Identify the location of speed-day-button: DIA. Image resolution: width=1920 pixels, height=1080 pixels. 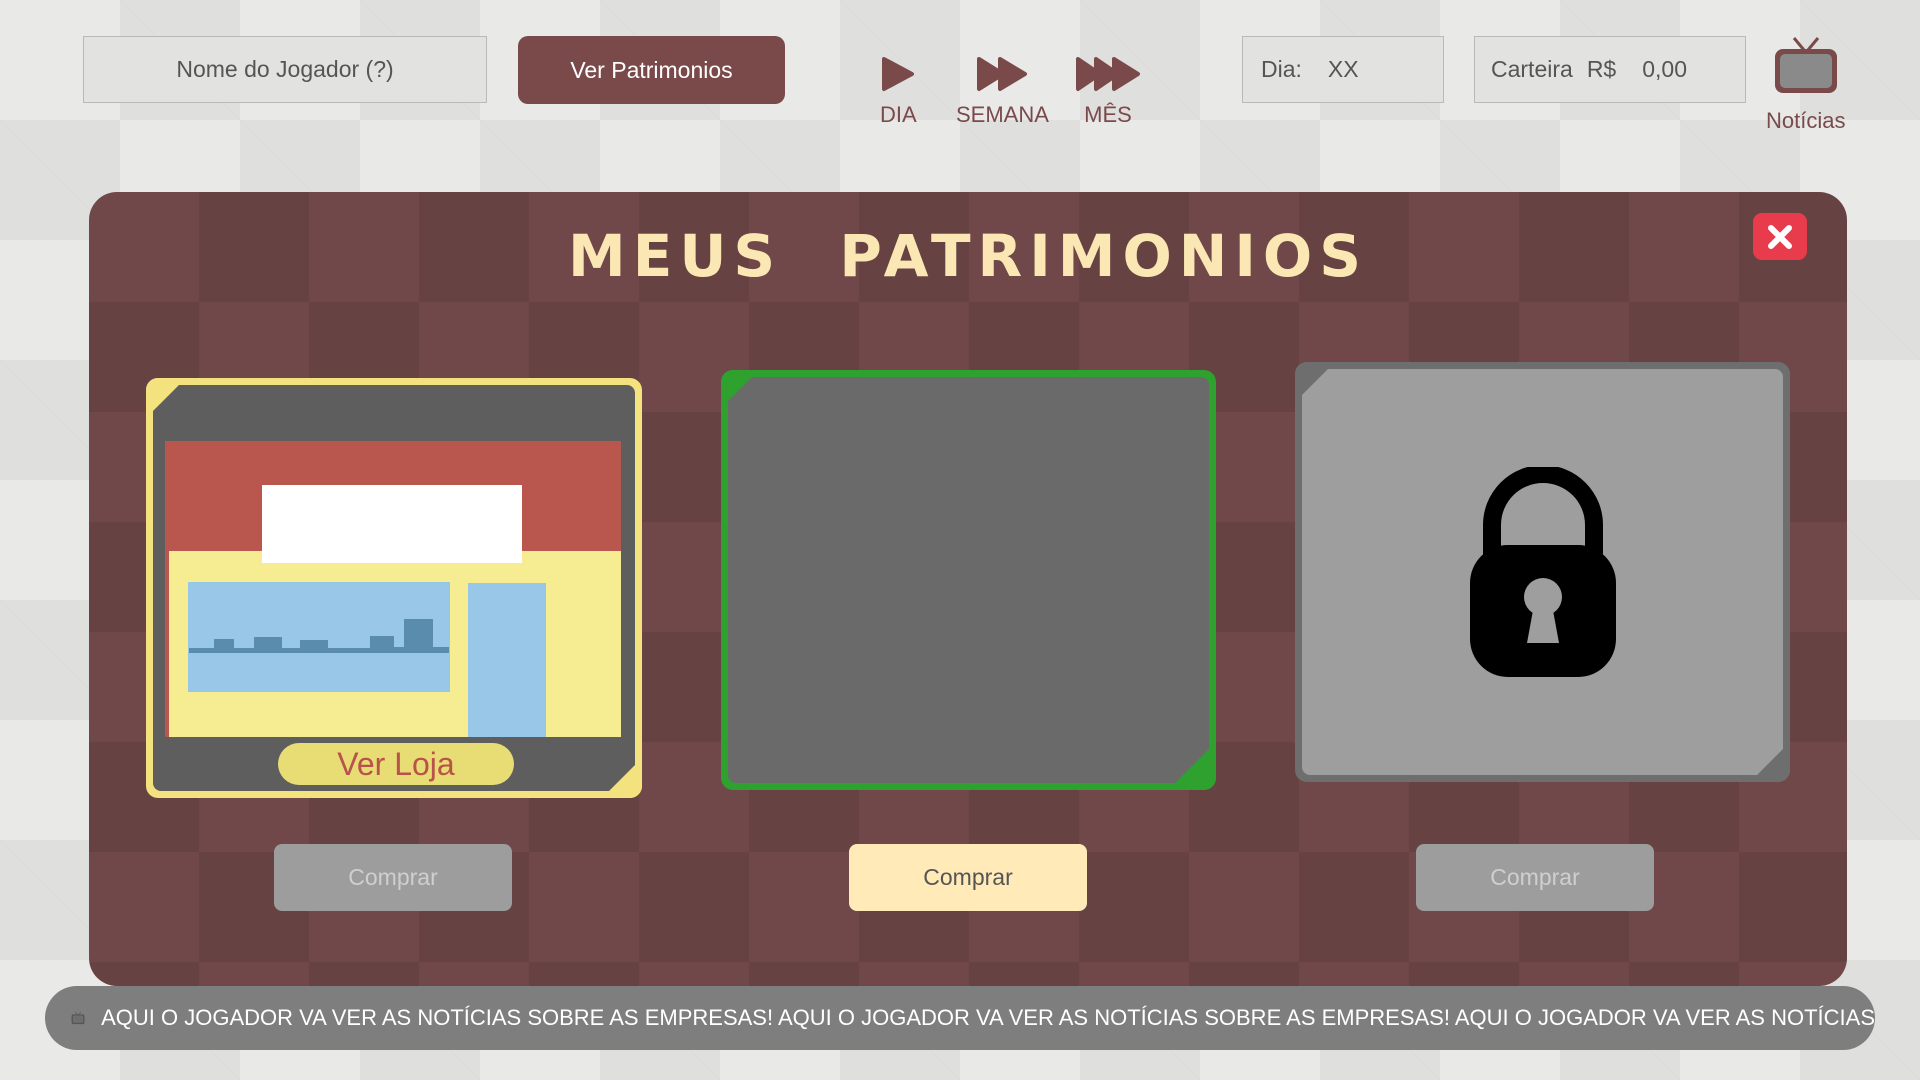
(898, 92).